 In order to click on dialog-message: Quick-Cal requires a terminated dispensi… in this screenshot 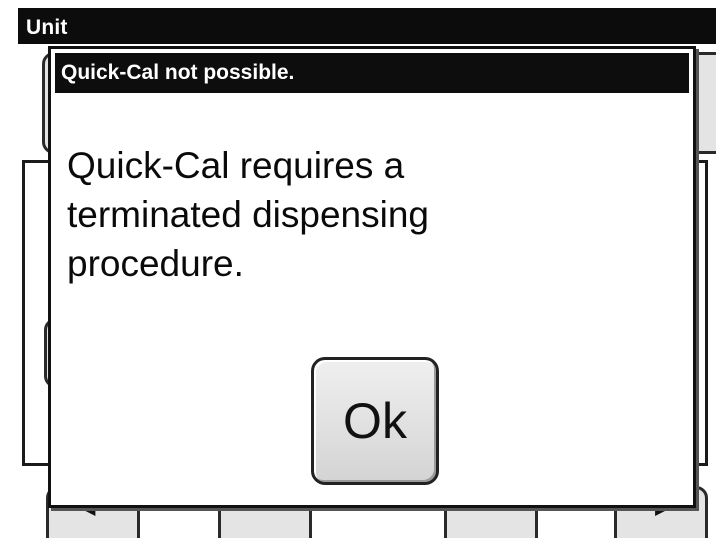, I will do `click(248, 214)`.